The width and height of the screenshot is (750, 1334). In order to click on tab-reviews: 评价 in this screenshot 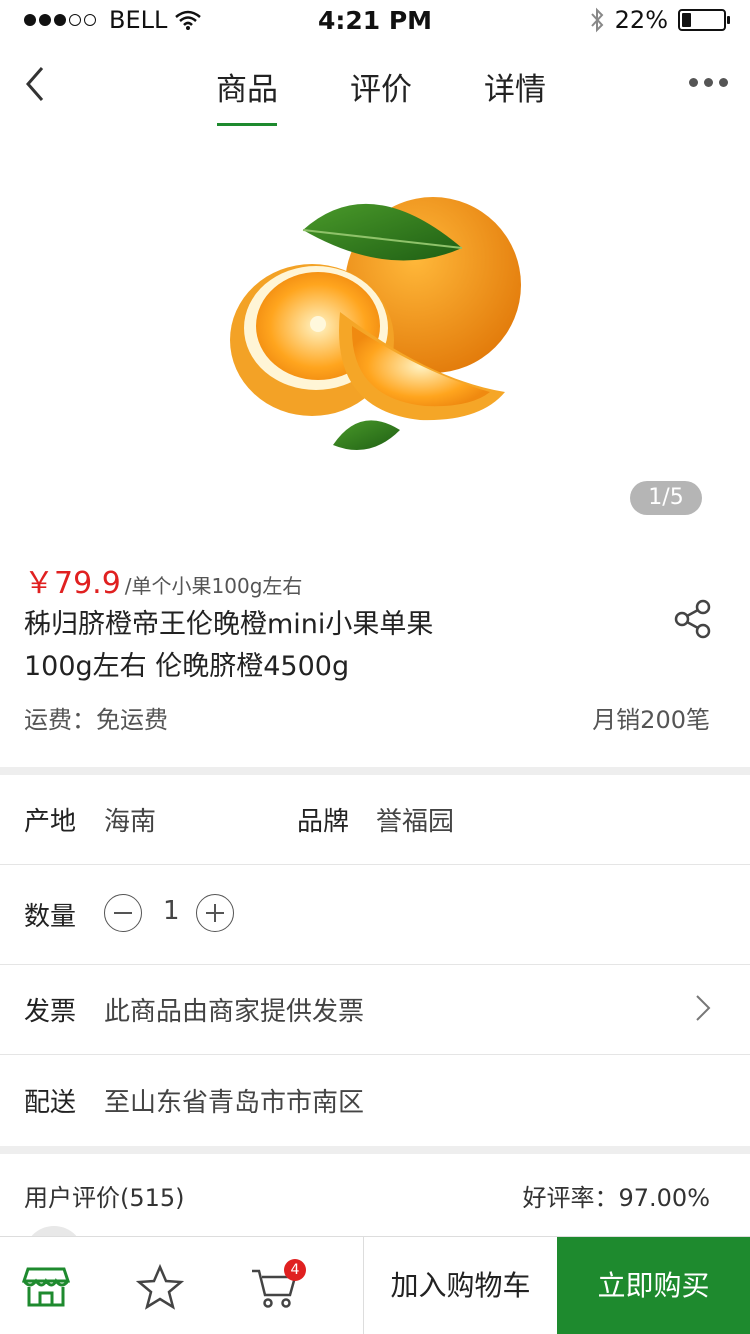, I will do `click(381, 95)`.